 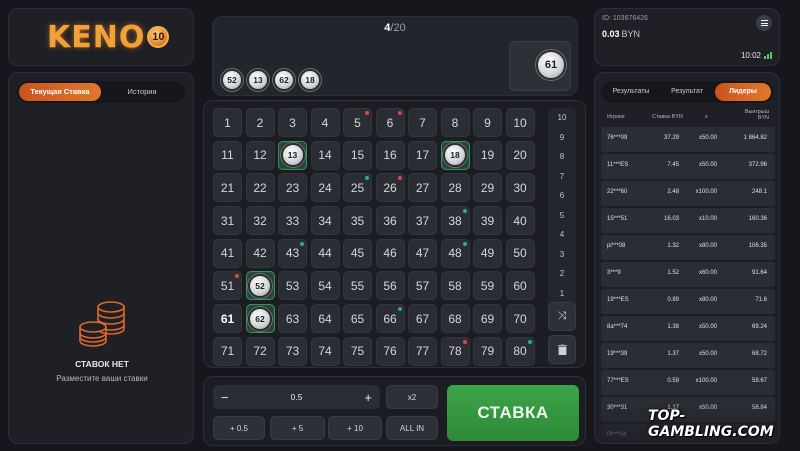 I want to click on number-cell: 1, so click(x=227, y=122).